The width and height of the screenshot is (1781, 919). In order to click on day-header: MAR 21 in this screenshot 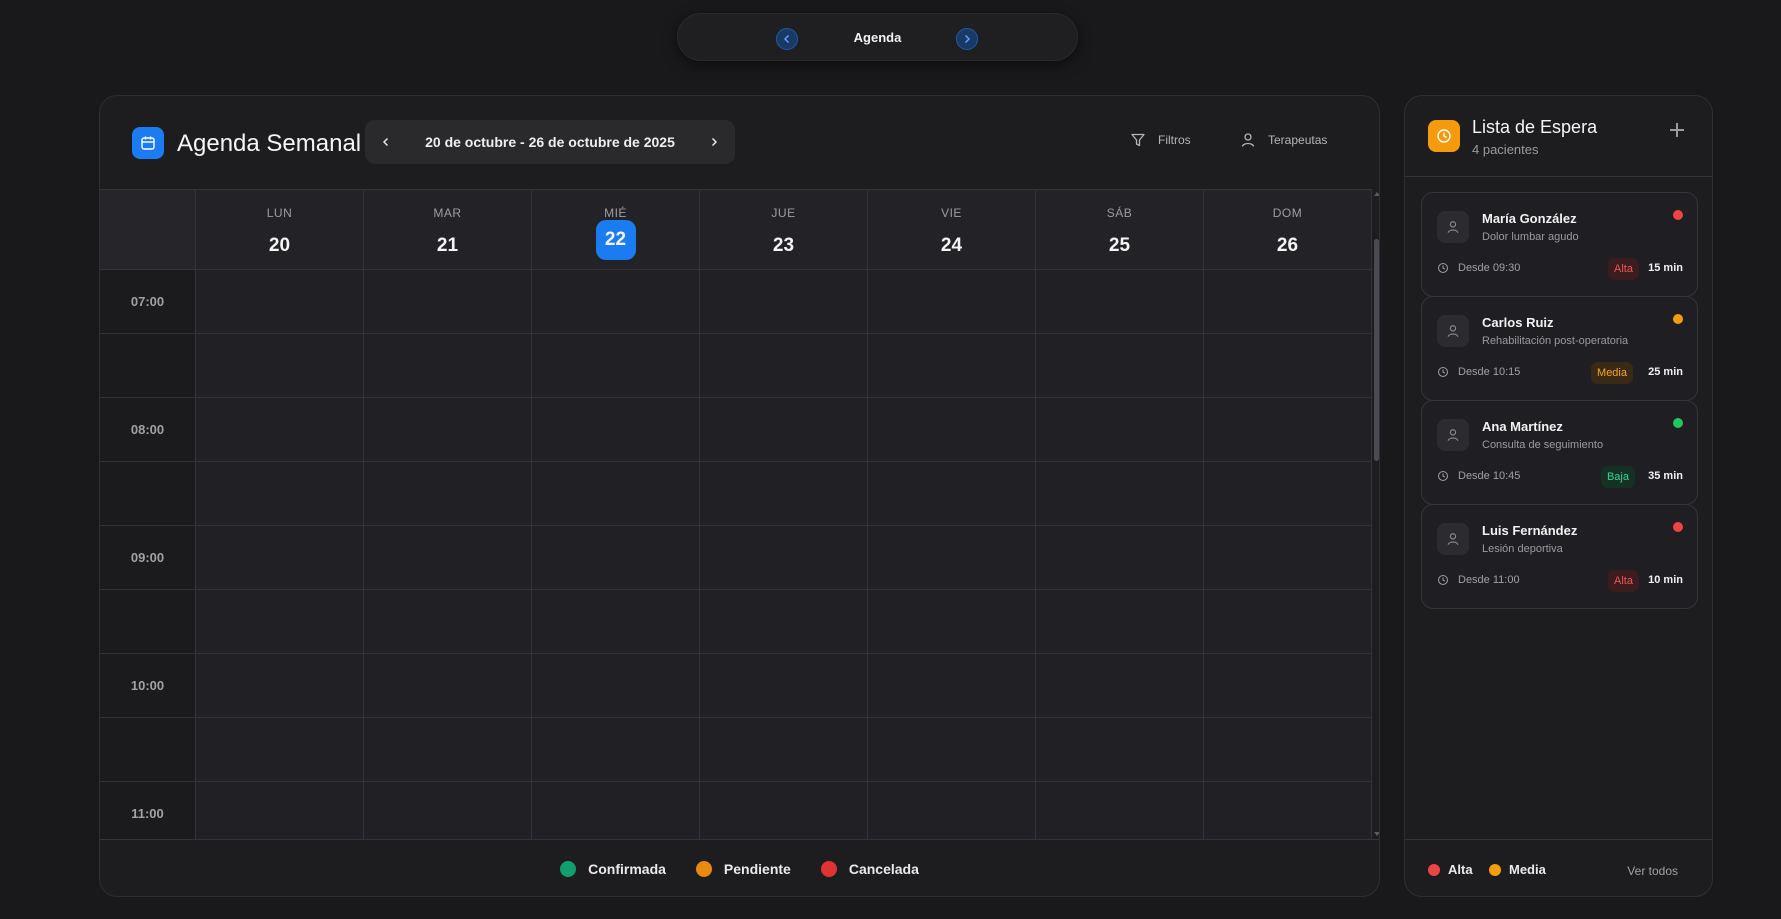, I will do `click(448, 230)`.